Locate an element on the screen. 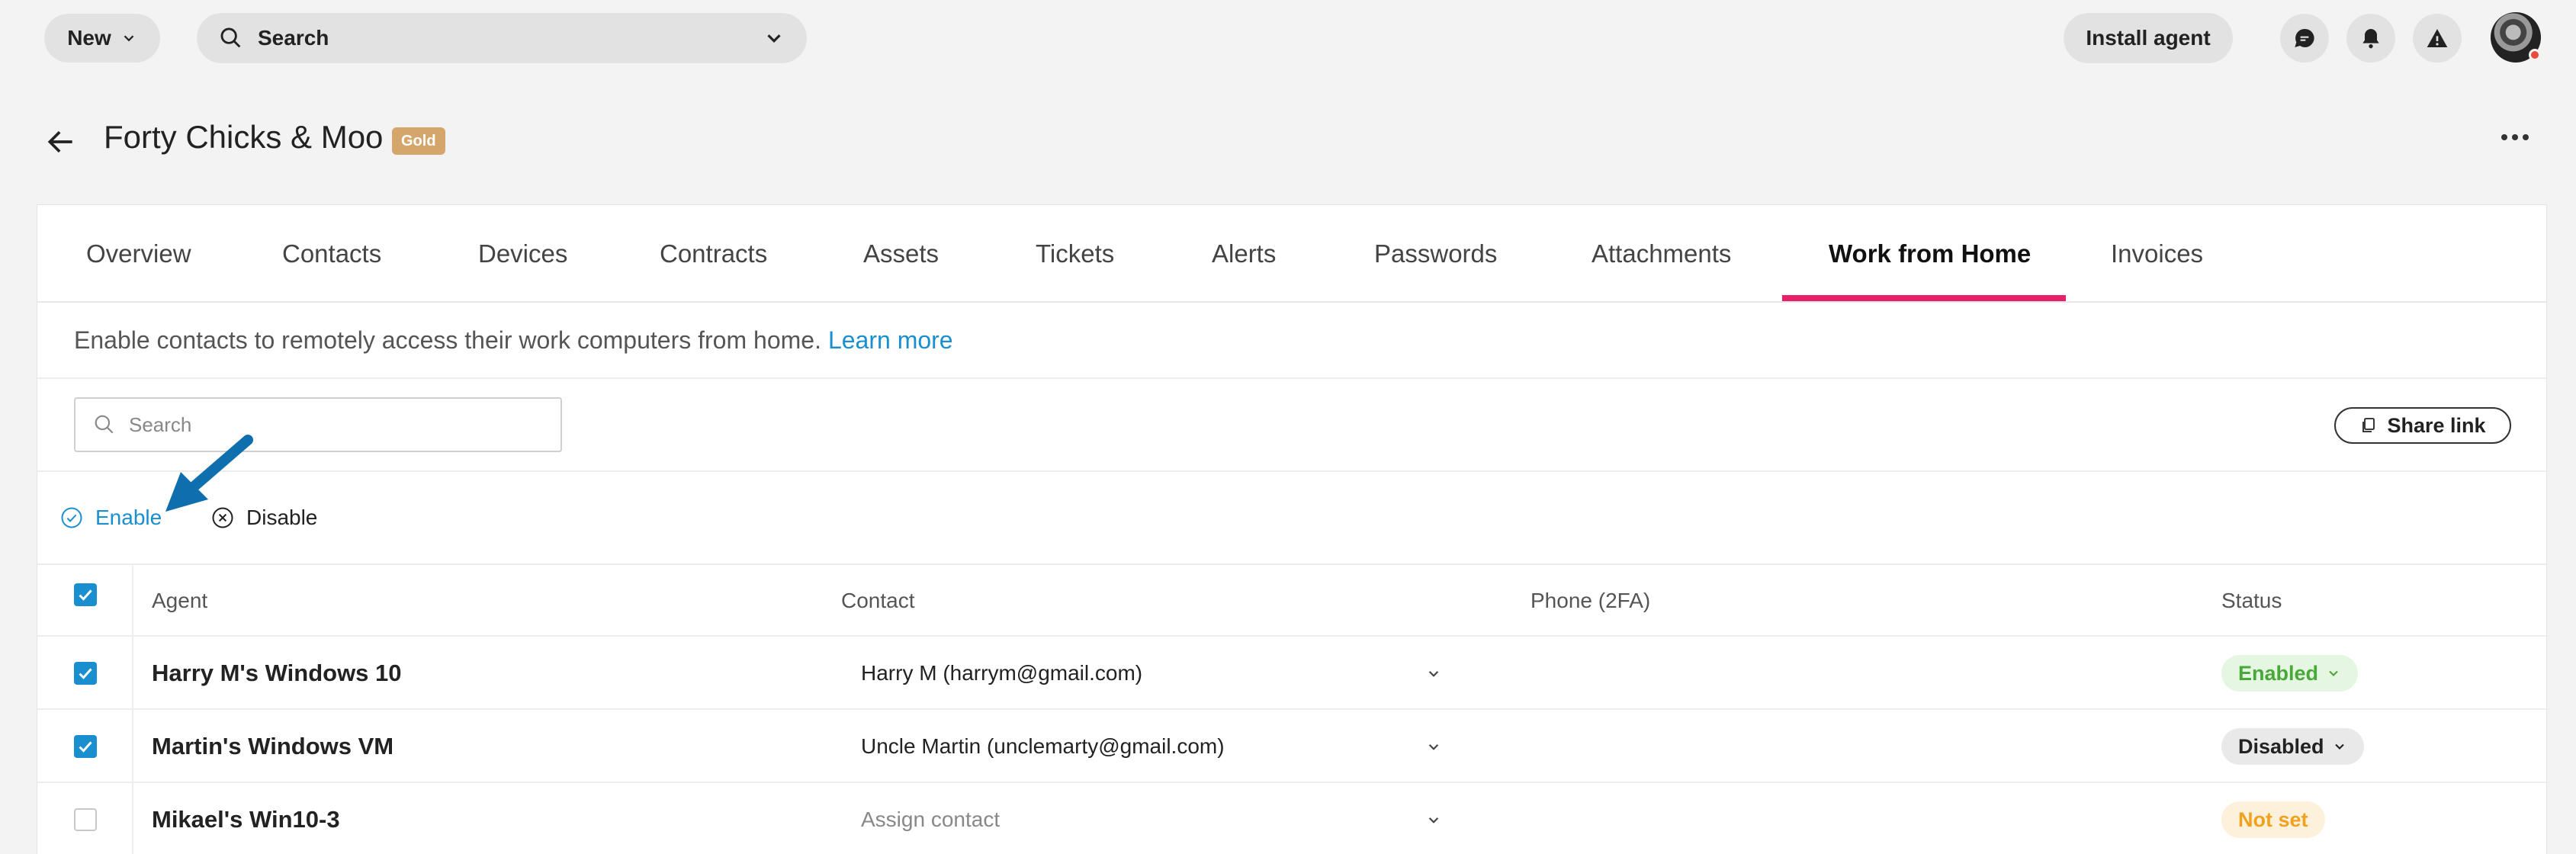 The height and width of the screenshot is (854, 2576). enable-button: Enable is located at coordinates (111, 517).